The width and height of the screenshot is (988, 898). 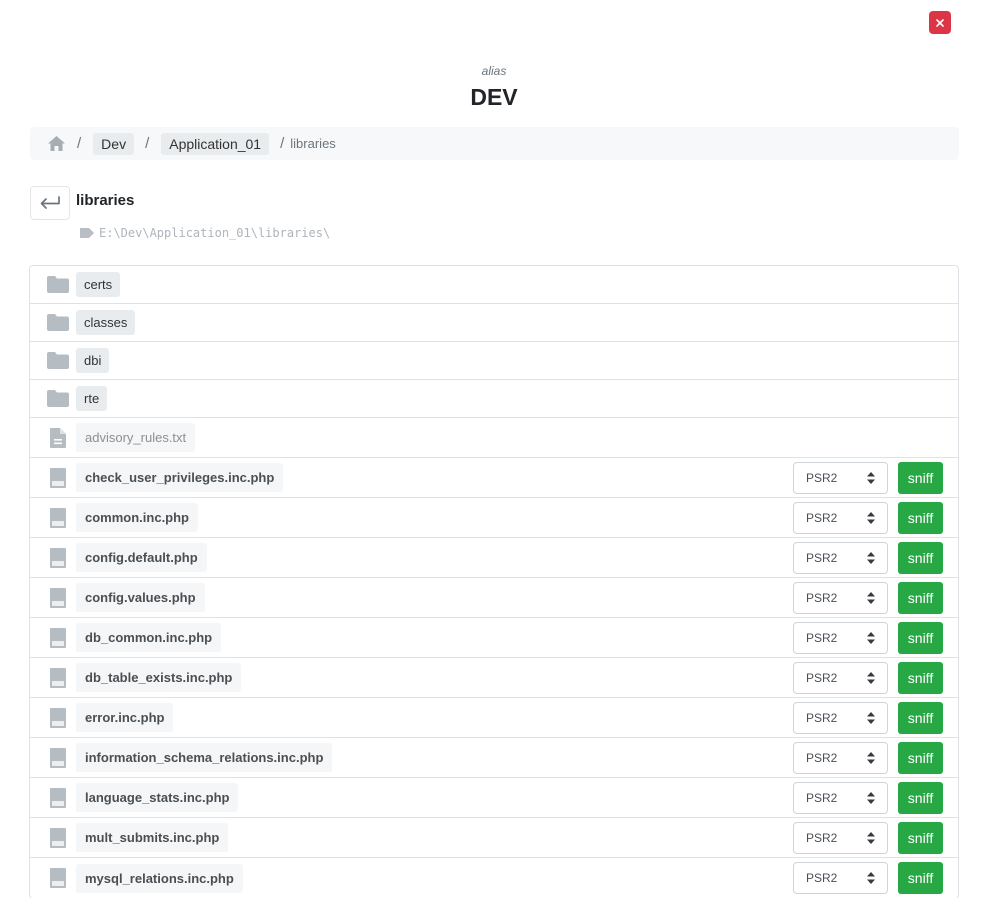 I want to click on file-row: advisory_rules.txt, so click(x=494, y=438).